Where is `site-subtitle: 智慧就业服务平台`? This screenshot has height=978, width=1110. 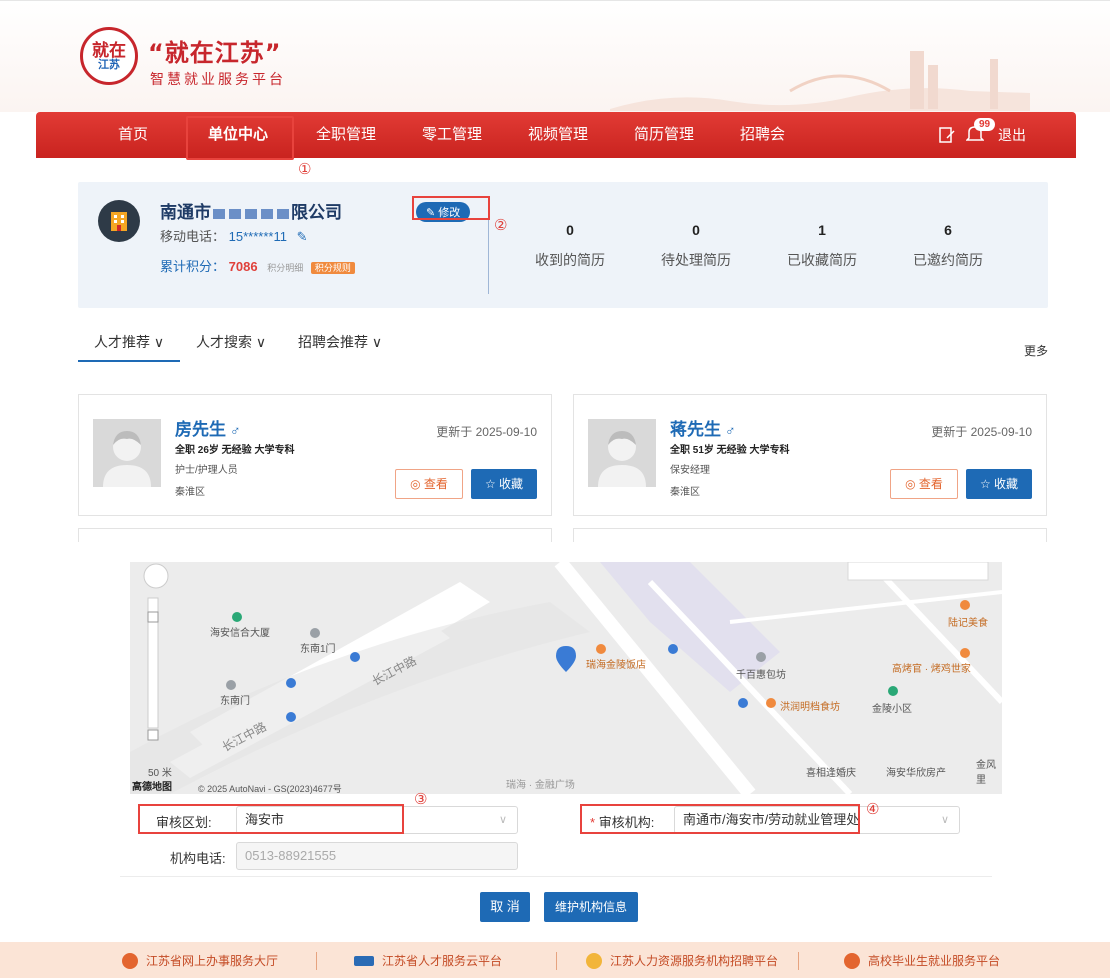
site-subtitle: 智慧就业服务平台 is located at coordinates (218, 79).